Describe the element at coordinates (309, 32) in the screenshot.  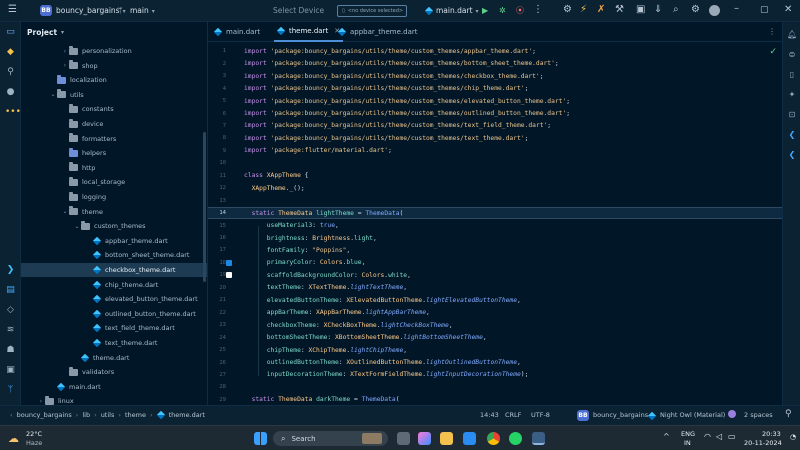
I see `tab-theme-dart: theme.dart ✕` at that location.